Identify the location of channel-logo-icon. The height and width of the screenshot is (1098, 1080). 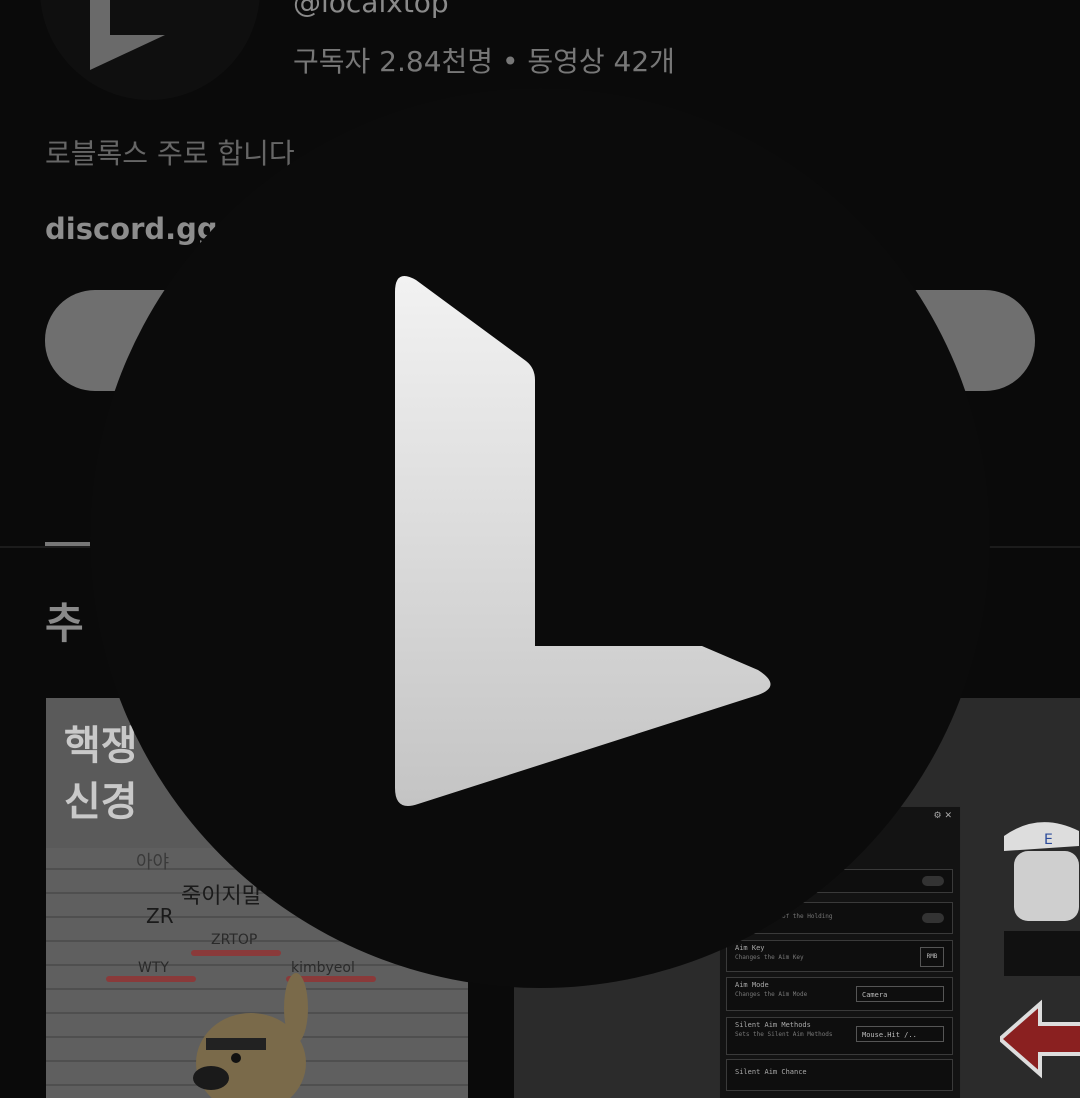
(127, 35).